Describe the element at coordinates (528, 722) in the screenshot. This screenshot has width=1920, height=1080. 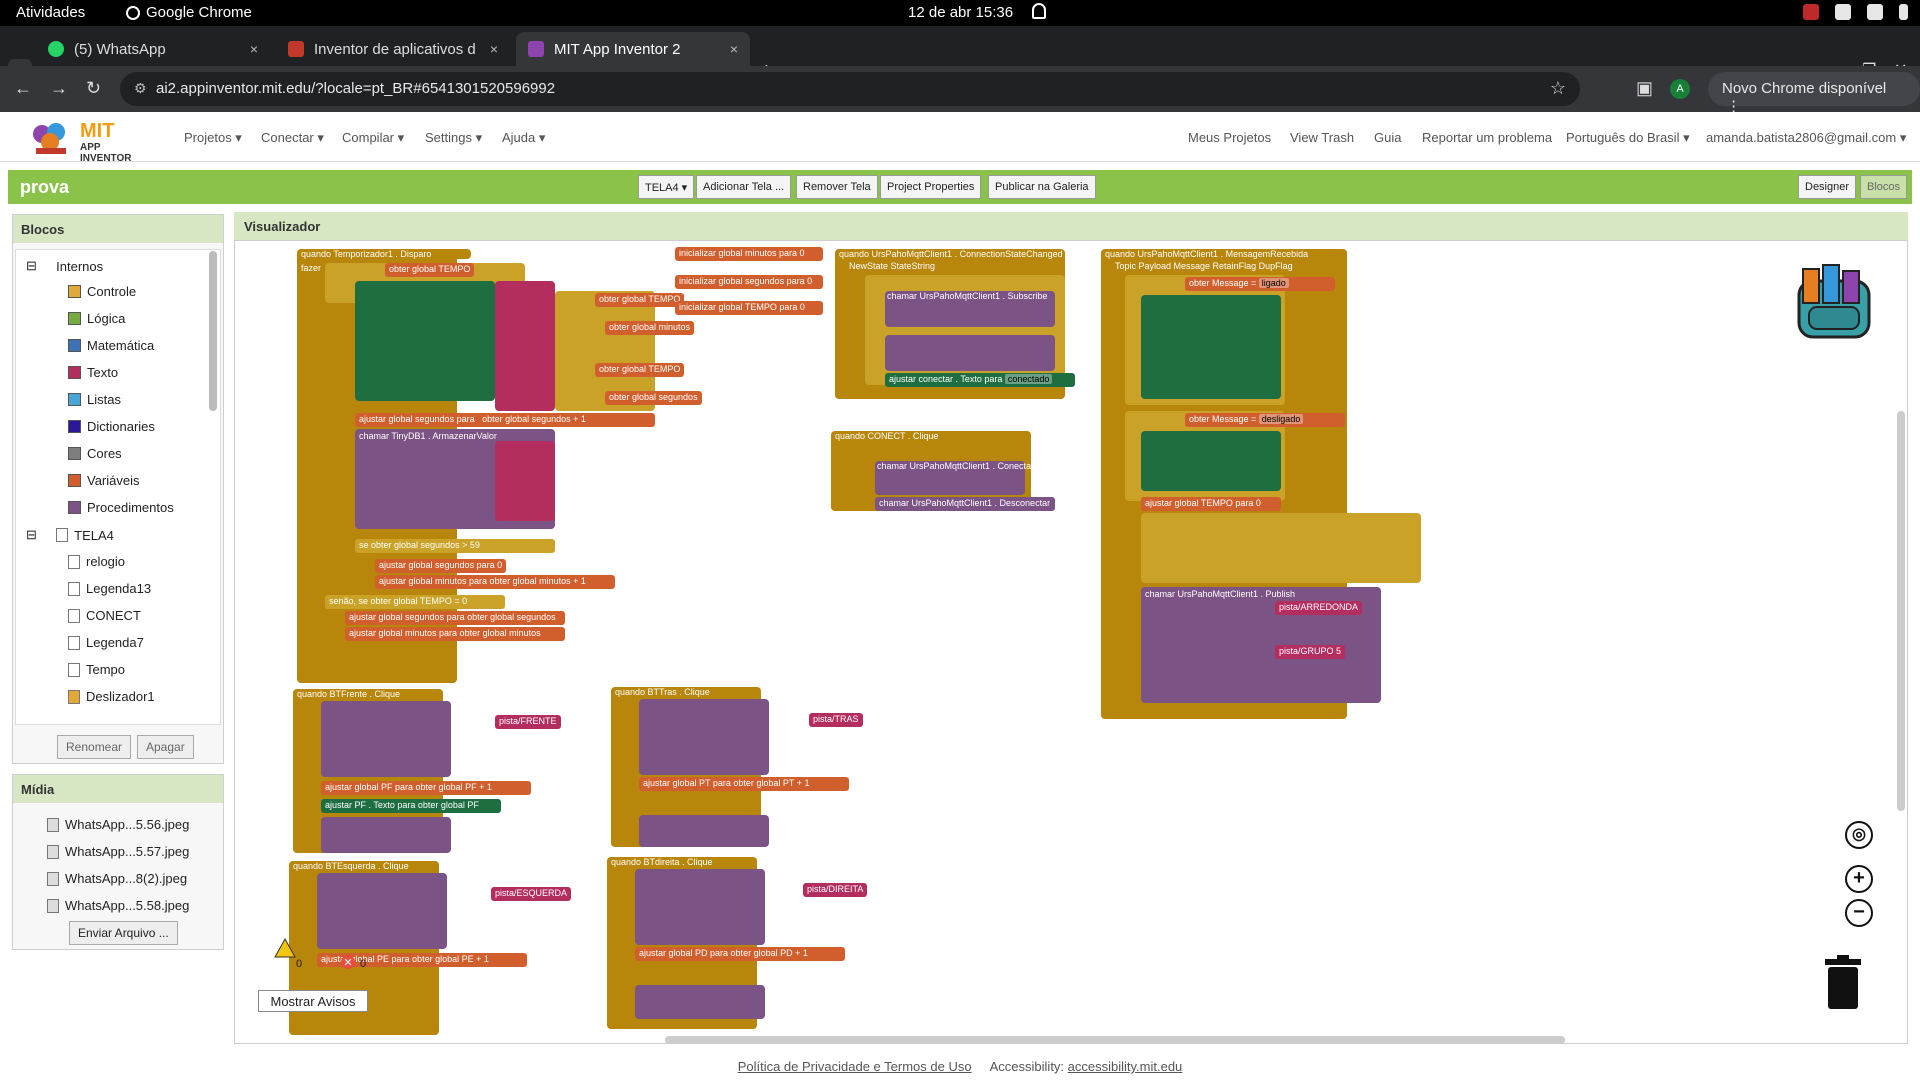
I see `topic-frente: pista/FRENTE` at that location.